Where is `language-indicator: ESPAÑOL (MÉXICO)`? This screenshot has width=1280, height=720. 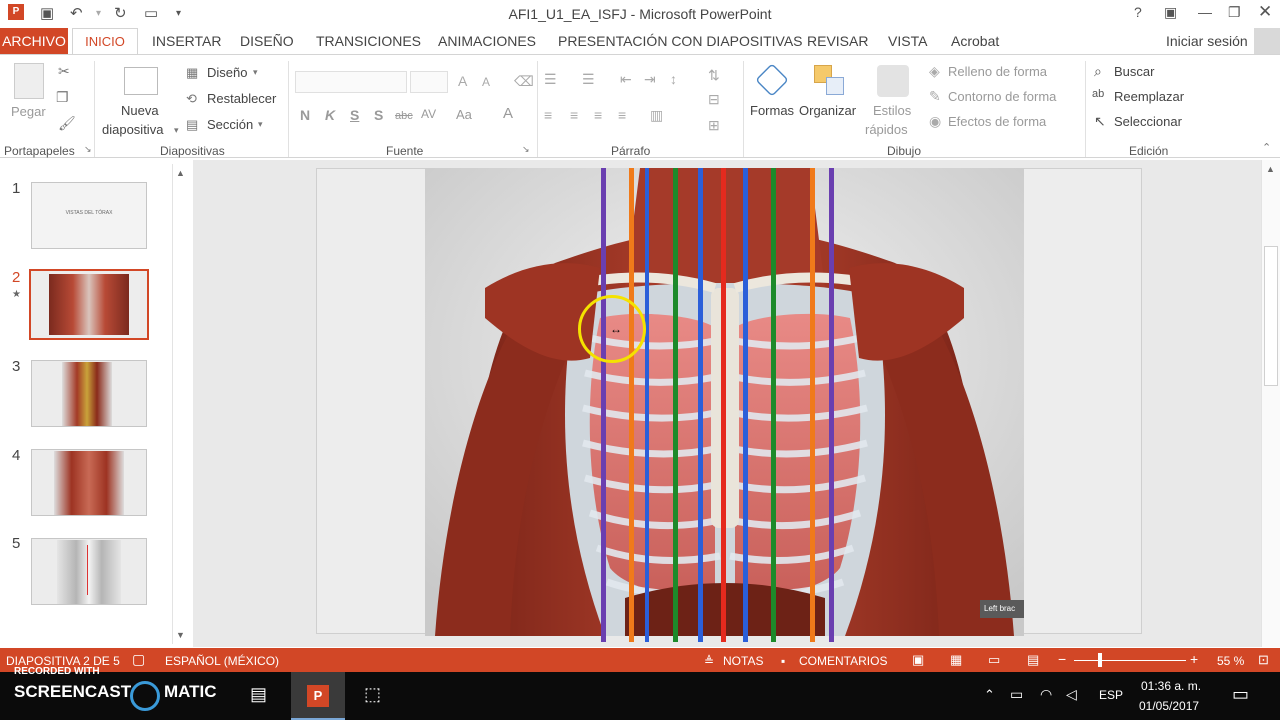
language-indicator: ESPAÑOL (MÉXICO) is located at coordinates (222, 661).